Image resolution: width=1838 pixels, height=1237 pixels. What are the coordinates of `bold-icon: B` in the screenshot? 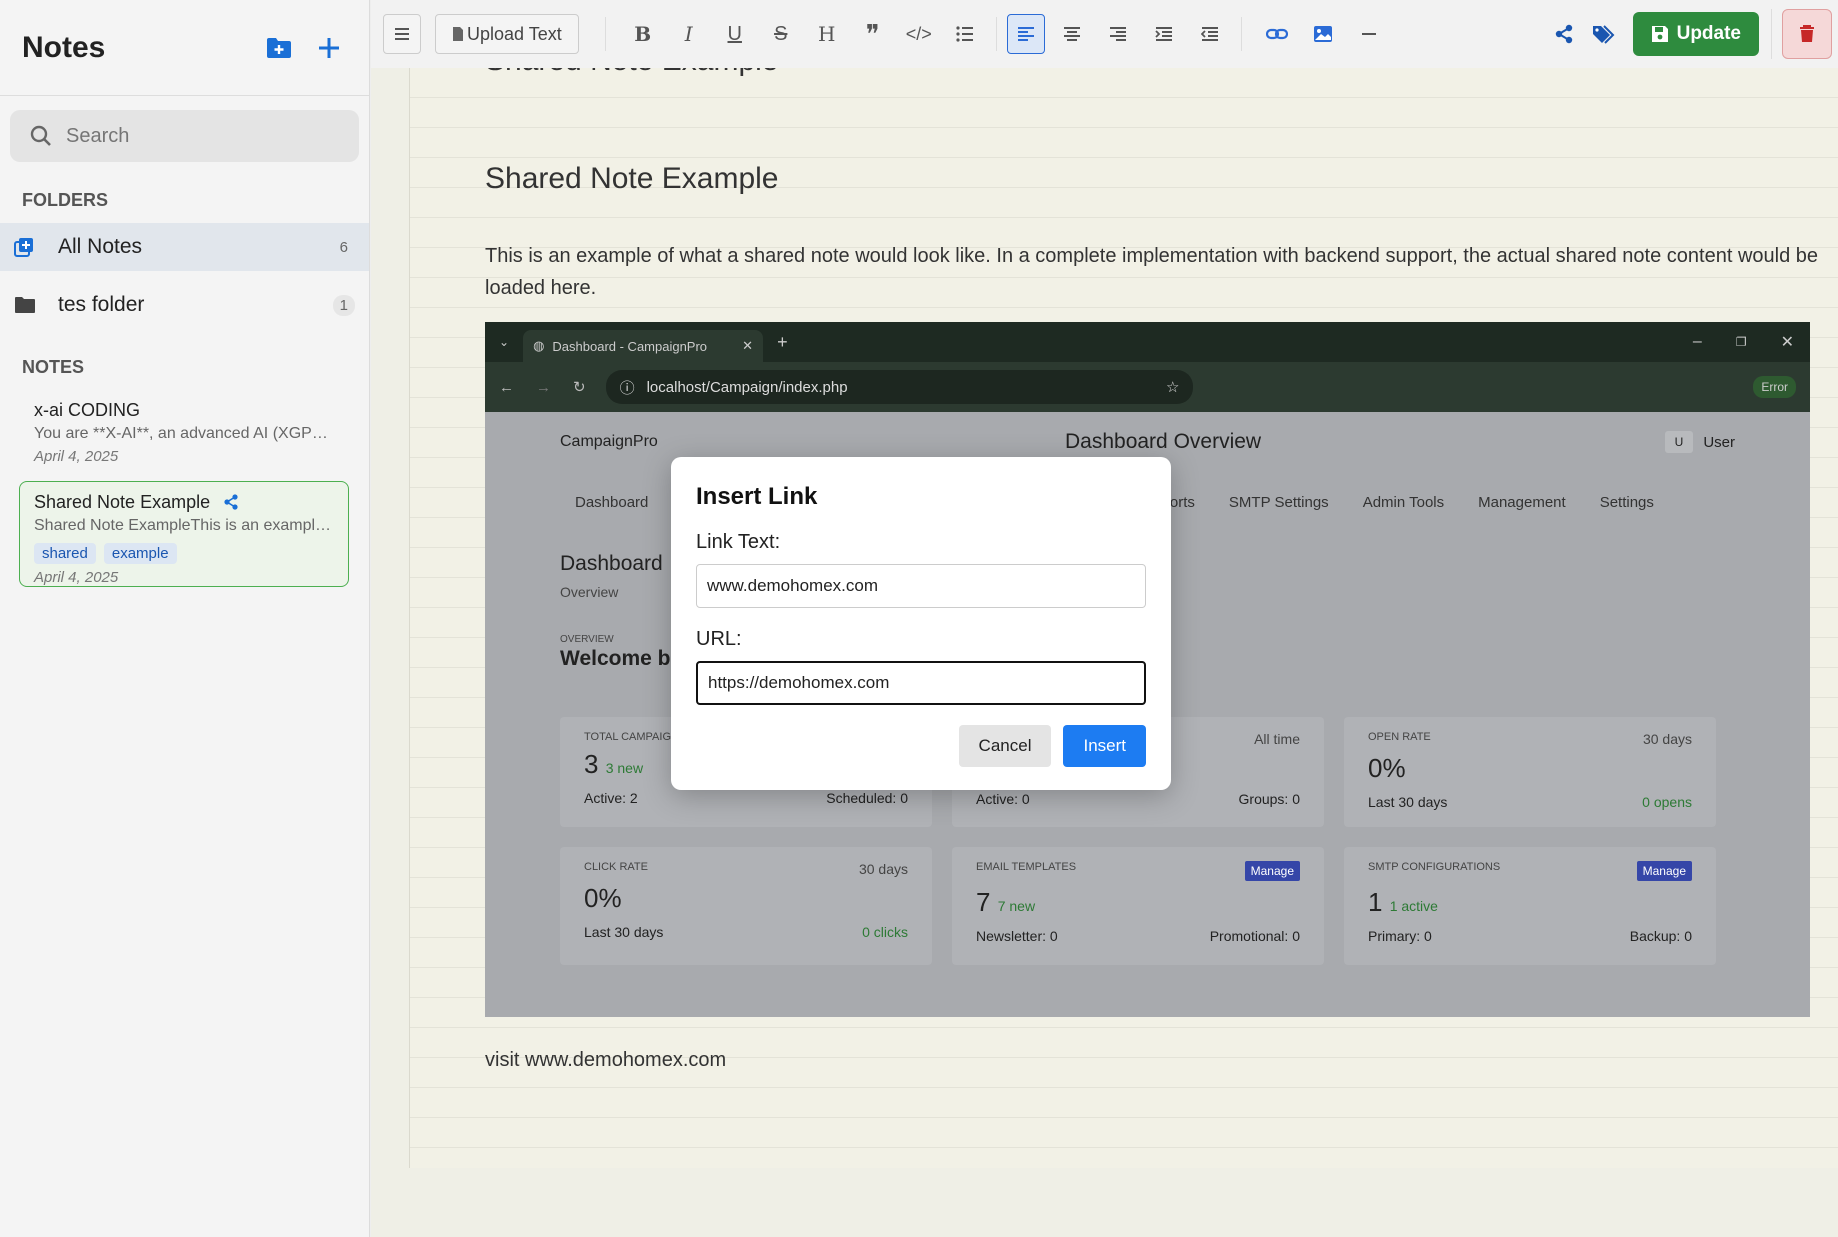 It's located at (643, 34).